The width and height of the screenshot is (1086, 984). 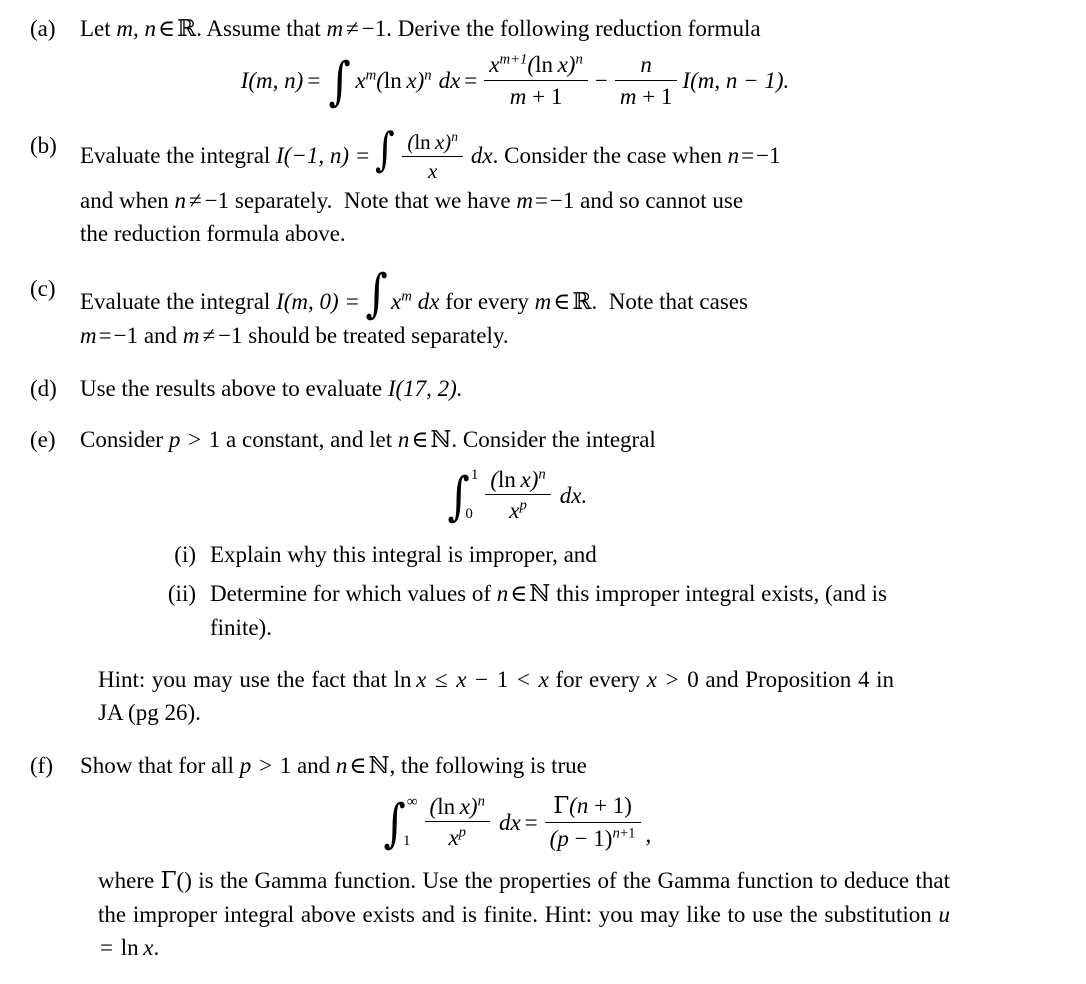 I want to click on item-c-integrand: xm dx, so click(x=415, y=301).